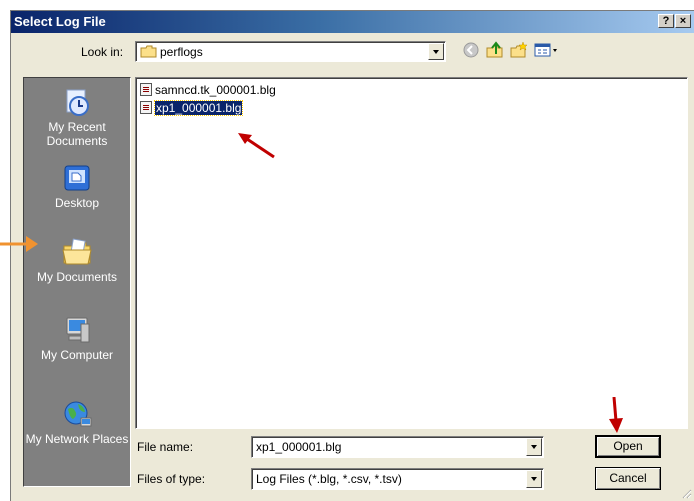 The width and height of the screenshot is (694, 501). I want to click on place-label: My Computer, so click(77, 355).